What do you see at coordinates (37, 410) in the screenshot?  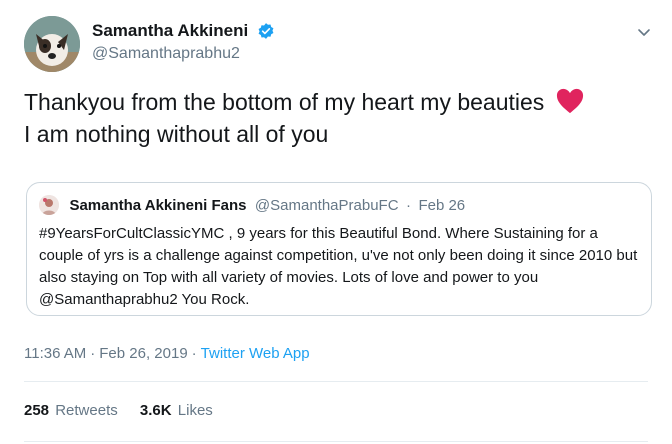 I see `retweets-count: 258` at bounding box center [37, 410].